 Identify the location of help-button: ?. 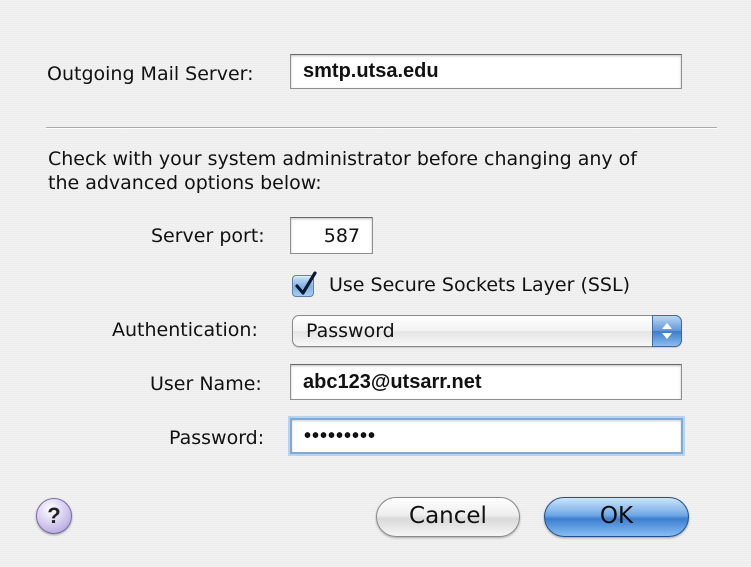
(54, 516).